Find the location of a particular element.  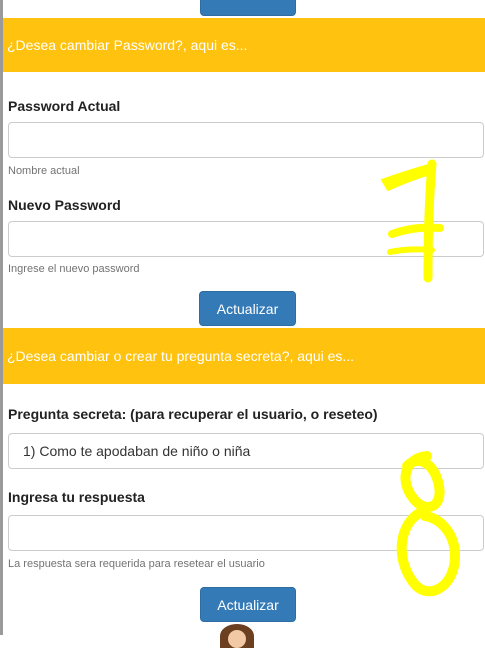

secret-question-select: 1) Como te apodaban de niño o niña is located at coordinates (246, 451).